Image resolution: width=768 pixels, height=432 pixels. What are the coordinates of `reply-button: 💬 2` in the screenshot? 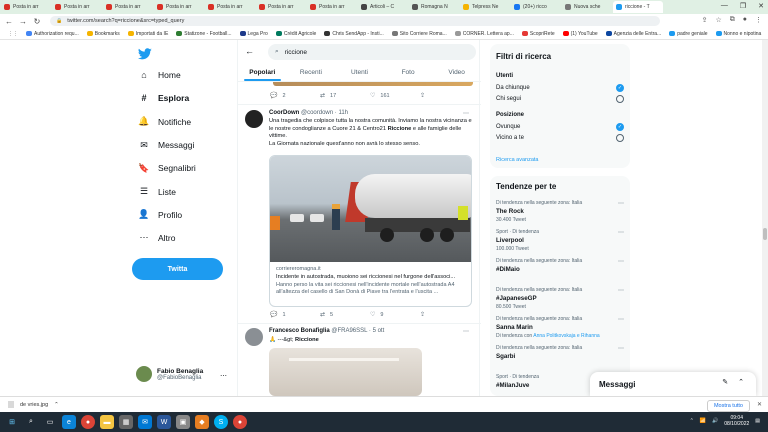 It's located at (295, 96).